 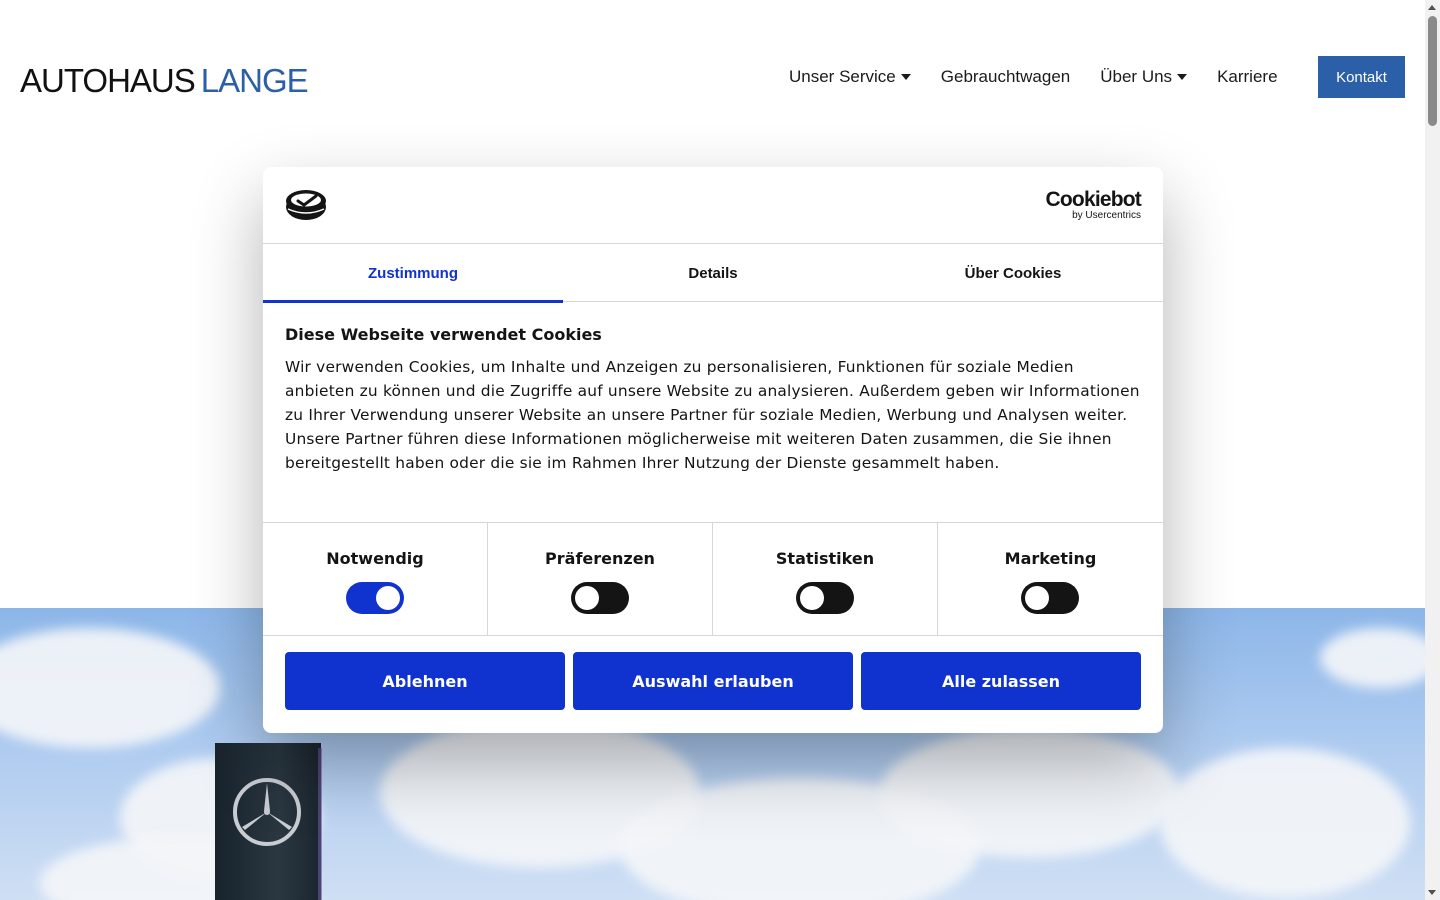 I want to click on dialog-buttons: Ablehnen Auswahl erlauben Alle zulassen, so click(x=713, y=681).